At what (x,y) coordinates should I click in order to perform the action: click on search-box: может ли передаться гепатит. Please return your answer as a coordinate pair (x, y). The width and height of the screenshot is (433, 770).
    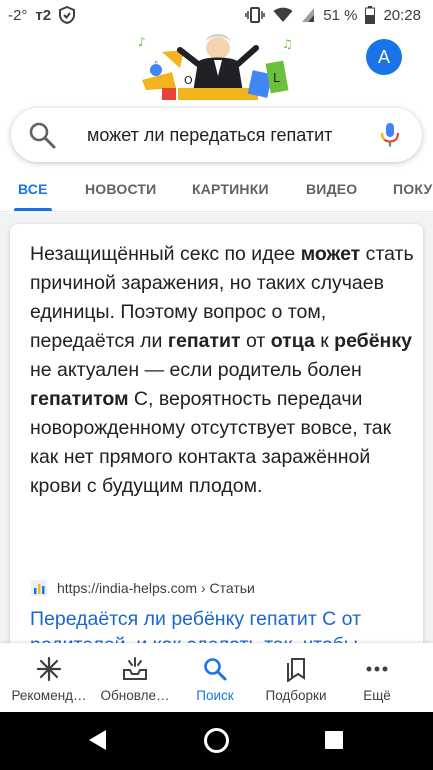
    Looking at the image, I should click on (216, 135).